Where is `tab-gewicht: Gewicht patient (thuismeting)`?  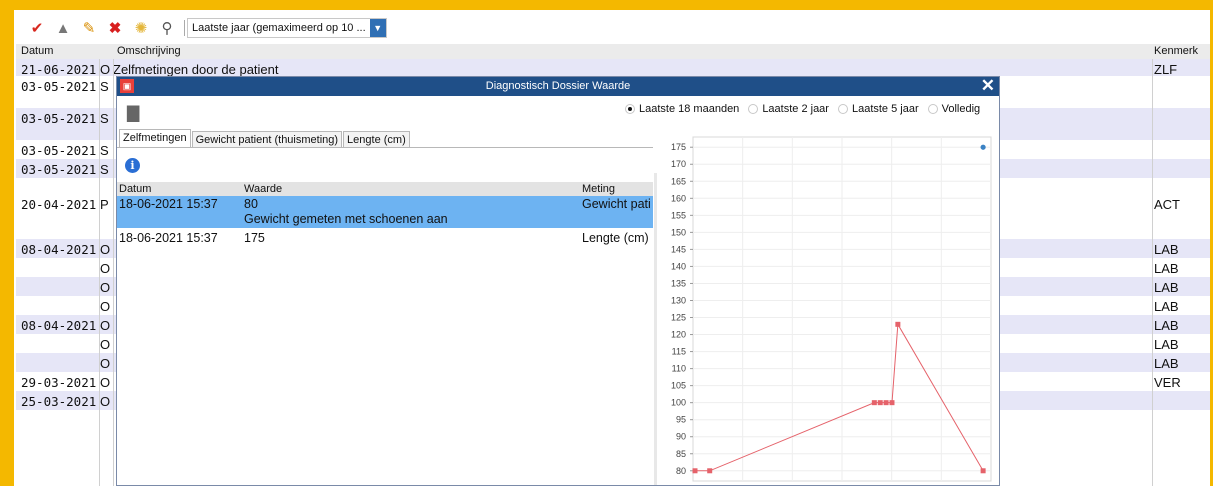
tab-gewicht: Gewicht patient (thuismeting) is located at coordinates (267, 139).